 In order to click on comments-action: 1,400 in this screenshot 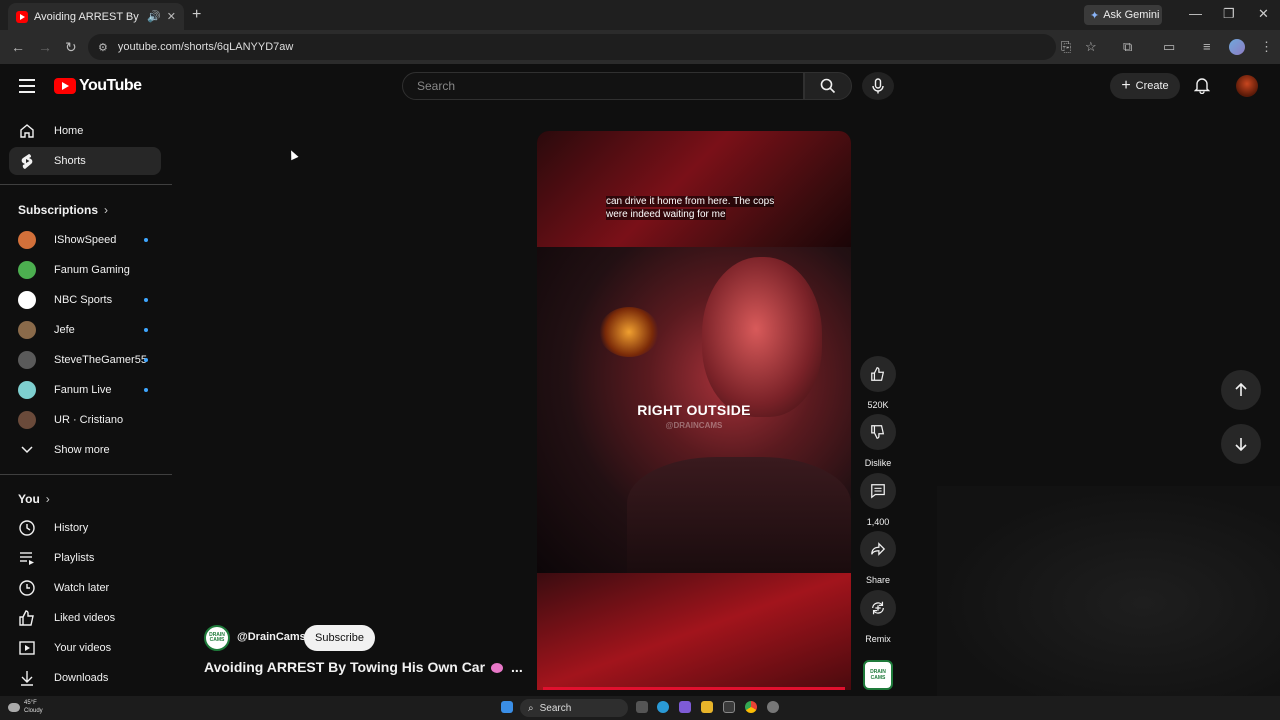, I will do `click(878, 500)`.